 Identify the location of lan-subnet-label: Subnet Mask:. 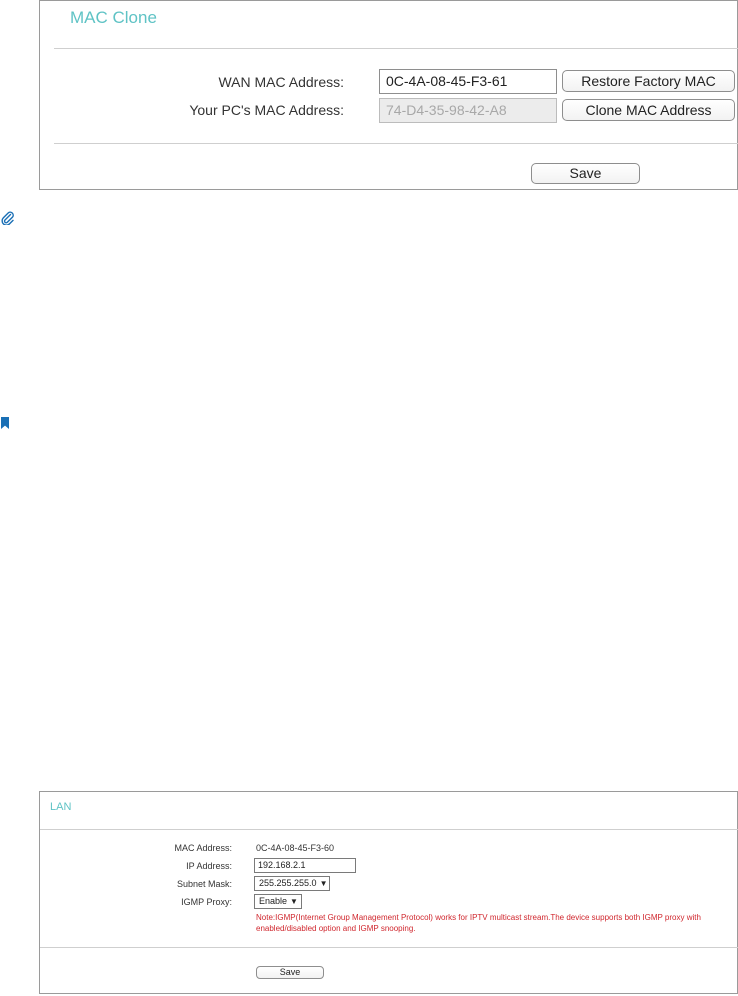
(204, 884).